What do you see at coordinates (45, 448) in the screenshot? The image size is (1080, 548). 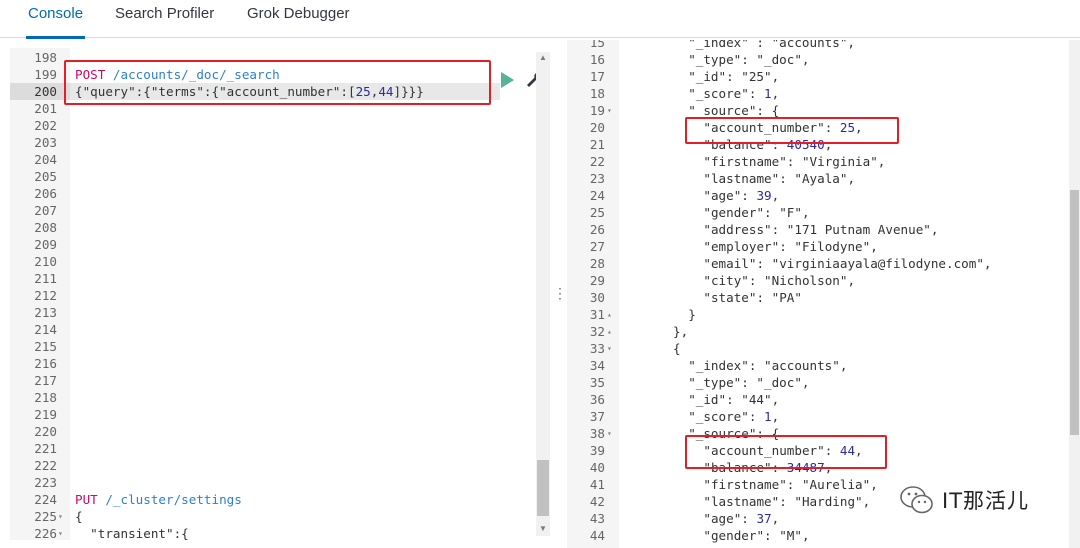 I see `line-number: 221` at bounding box center [45, 448].